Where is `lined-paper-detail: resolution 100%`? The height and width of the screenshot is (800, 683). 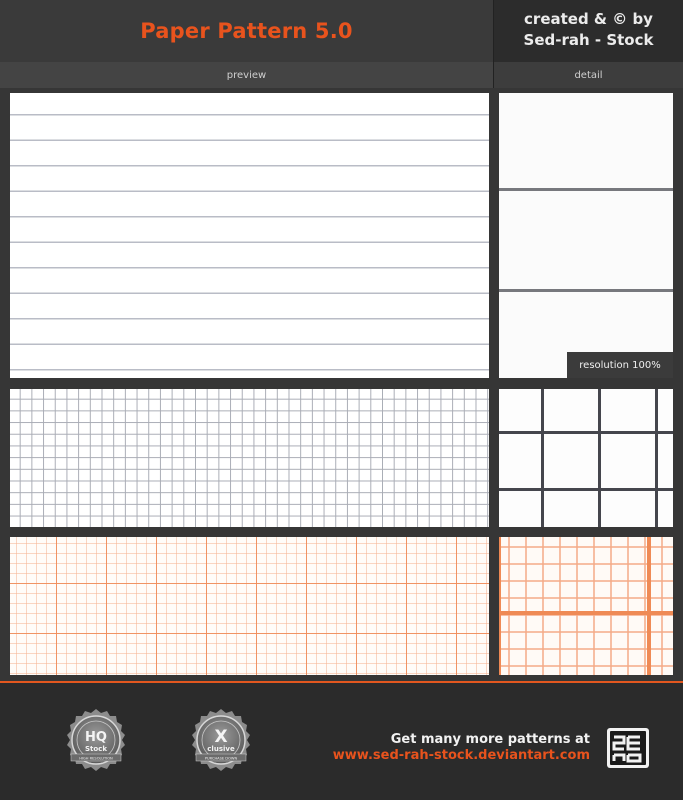
lined-paper-detail: resolution 100% is located at coordinates (586, 235).